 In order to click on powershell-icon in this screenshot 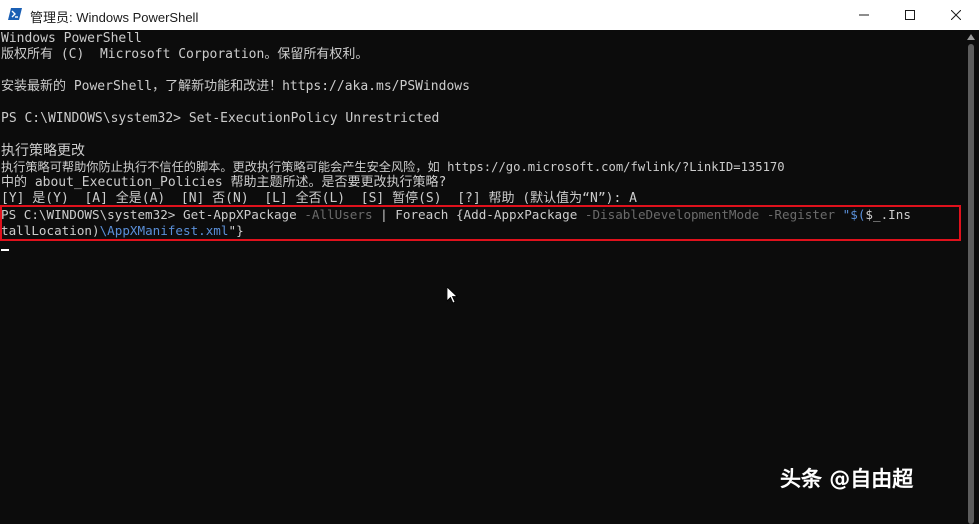, I will do `click(15, 14)`.